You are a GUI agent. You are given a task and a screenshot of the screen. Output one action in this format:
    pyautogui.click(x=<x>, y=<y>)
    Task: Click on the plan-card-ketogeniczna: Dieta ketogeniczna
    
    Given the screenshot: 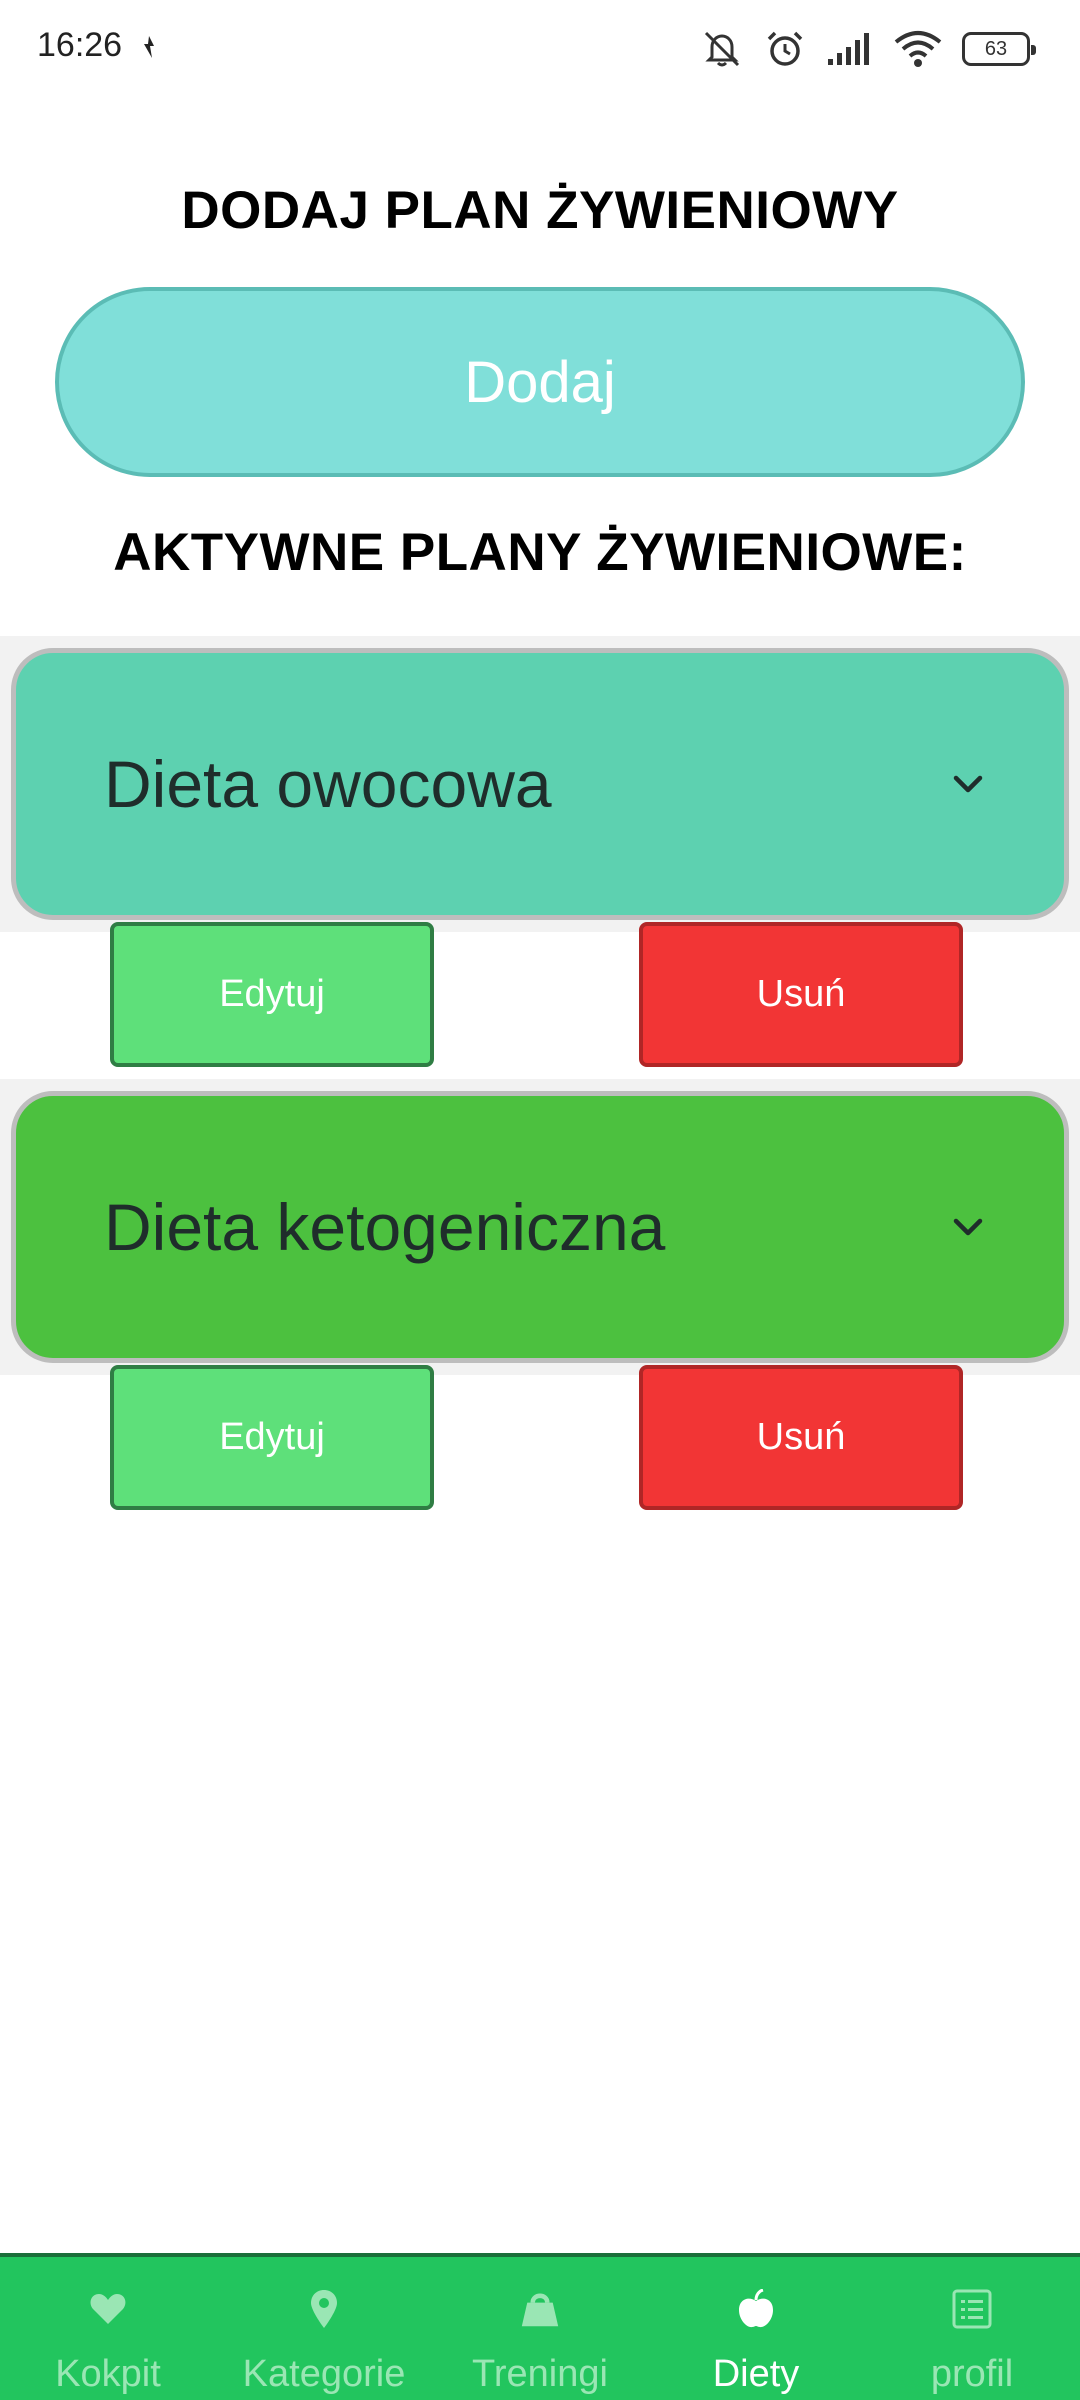 What is the action you would take?
    pyautogui.click(x=540, y=1227)
    